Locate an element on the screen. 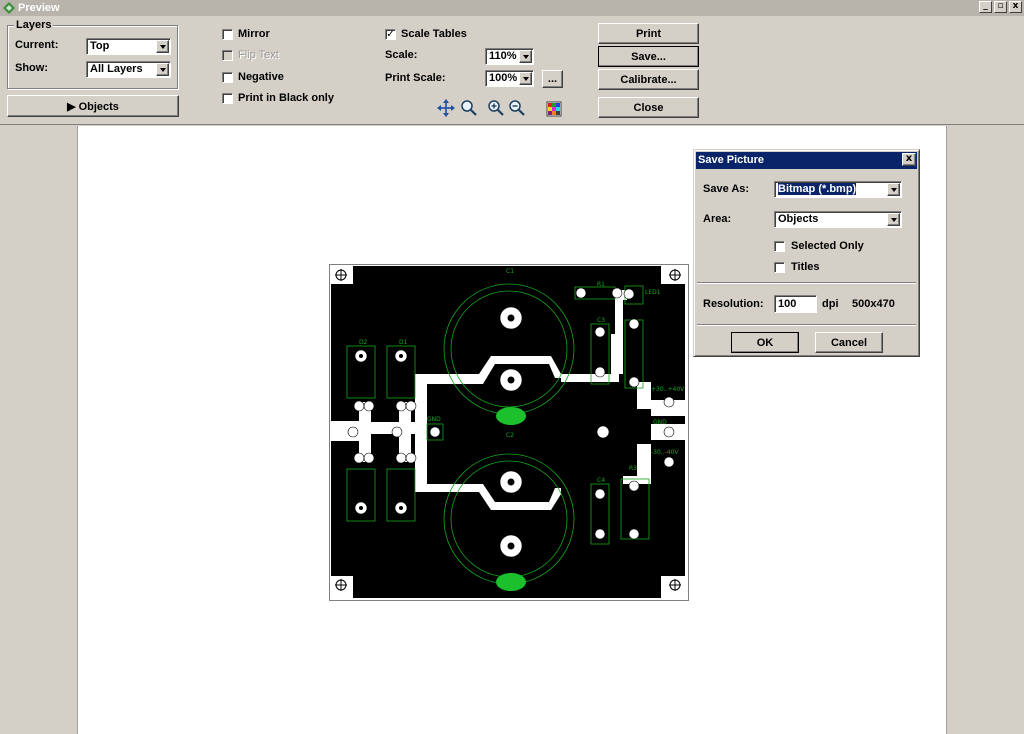  print-button: Print is located at coordinates (648, 33).